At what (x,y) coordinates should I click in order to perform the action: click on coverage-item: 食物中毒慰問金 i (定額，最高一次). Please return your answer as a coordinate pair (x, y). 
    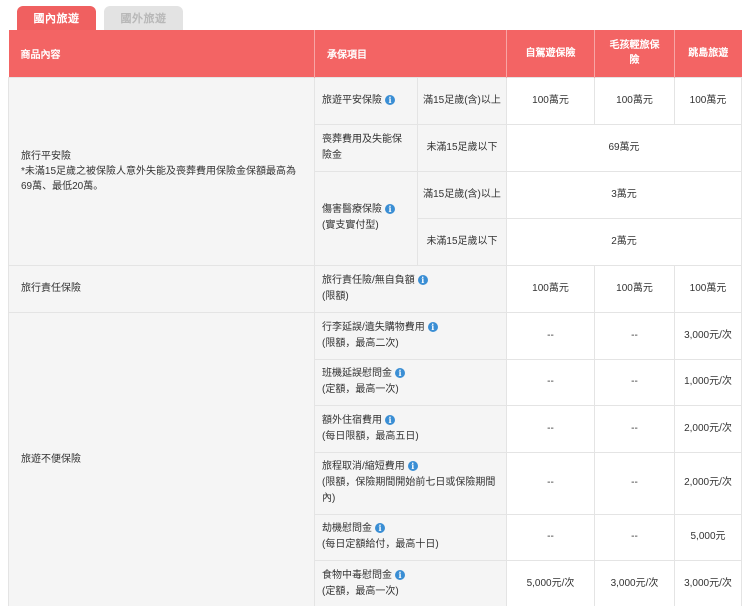
    Looking at the image, I should click on (410, 582).